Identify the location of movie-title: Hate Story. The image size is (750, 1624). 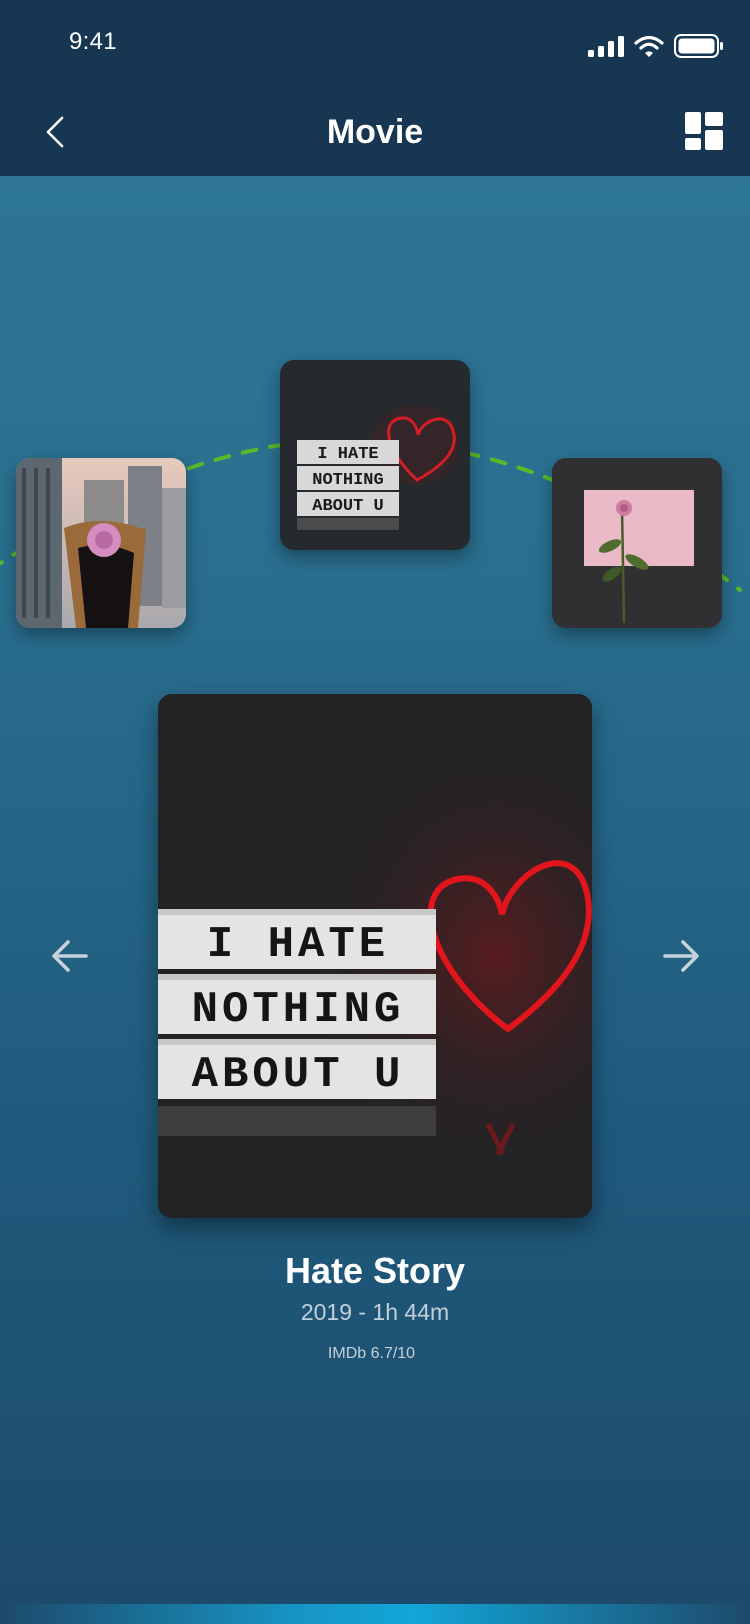
(375, 1270).